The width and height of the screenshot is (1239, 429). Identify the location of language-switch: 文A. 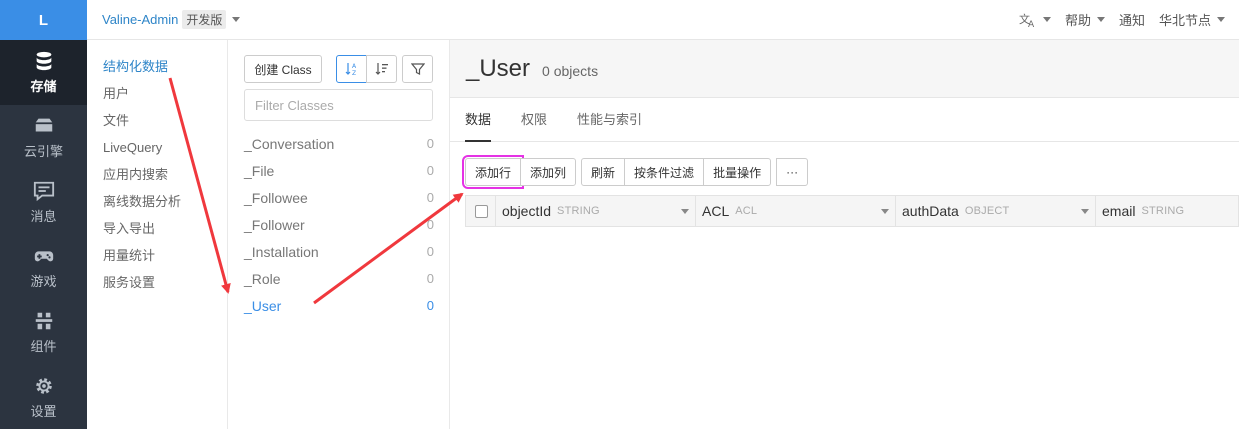
(1035, 20).